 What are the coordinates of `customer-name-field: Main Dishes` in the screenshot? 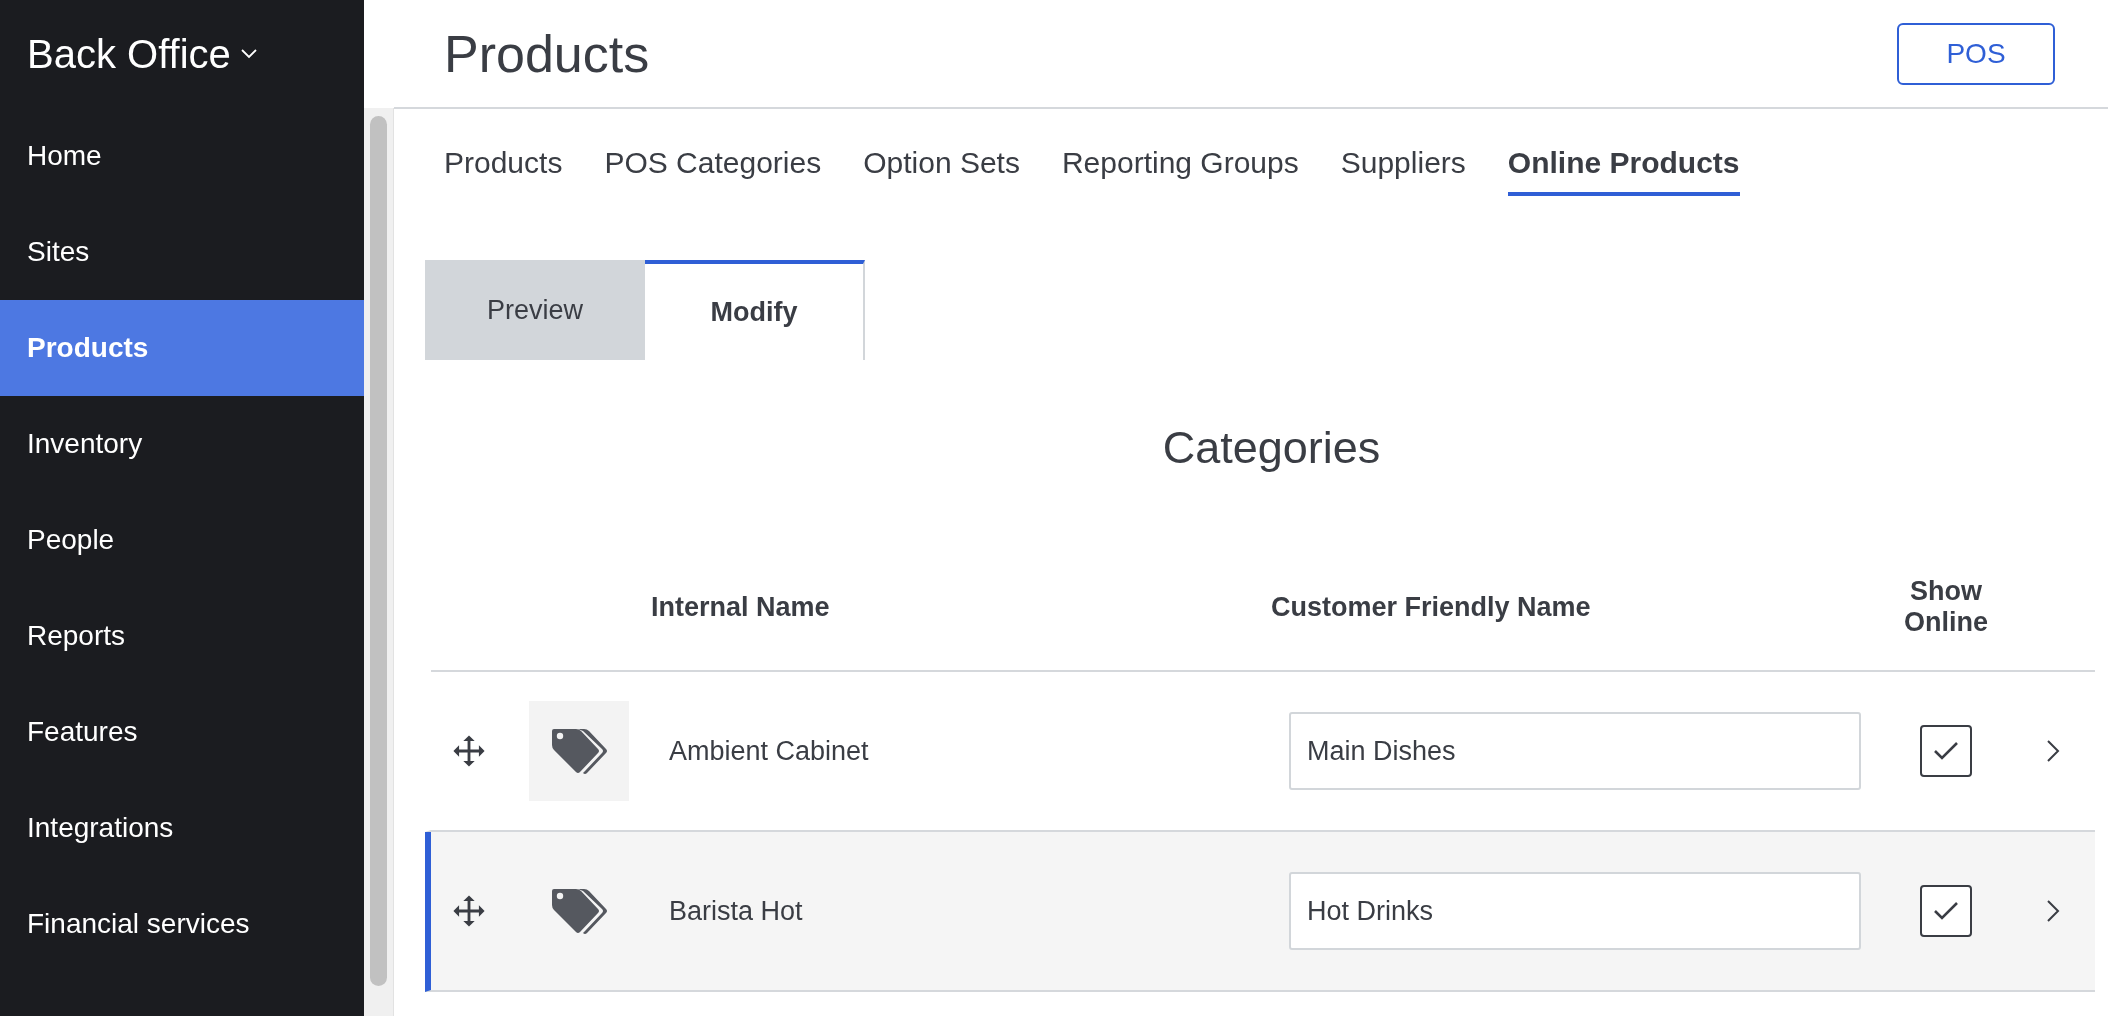 It's located at (1575, 751).